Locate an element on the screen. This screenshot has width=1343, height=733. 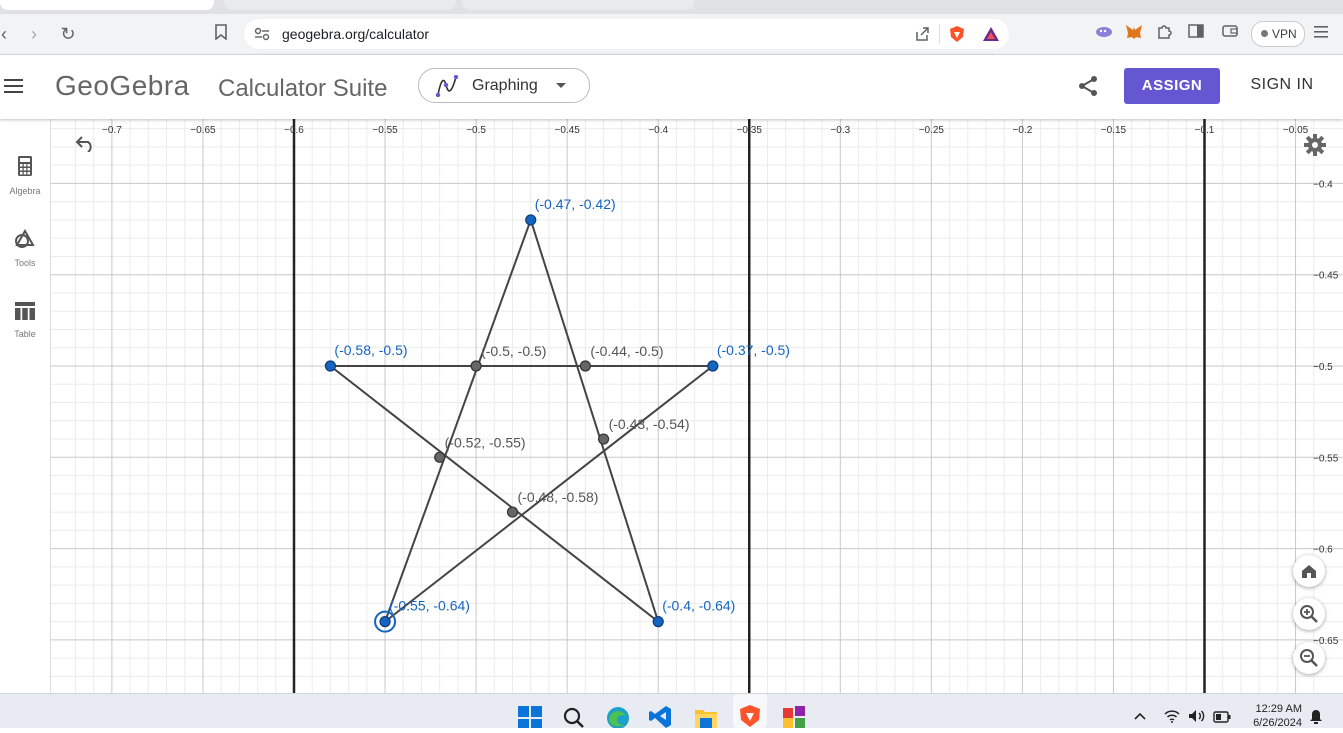
forward-icon: › is located at coordinates (34, 34).